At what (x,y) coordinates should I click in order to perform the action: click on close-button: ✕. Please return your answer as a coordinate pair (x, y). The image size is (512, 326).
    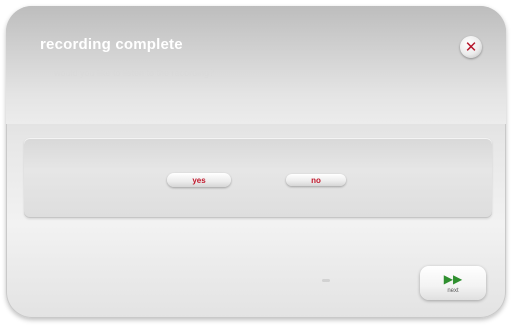
    Looking at the image, I should click on (471, 47).